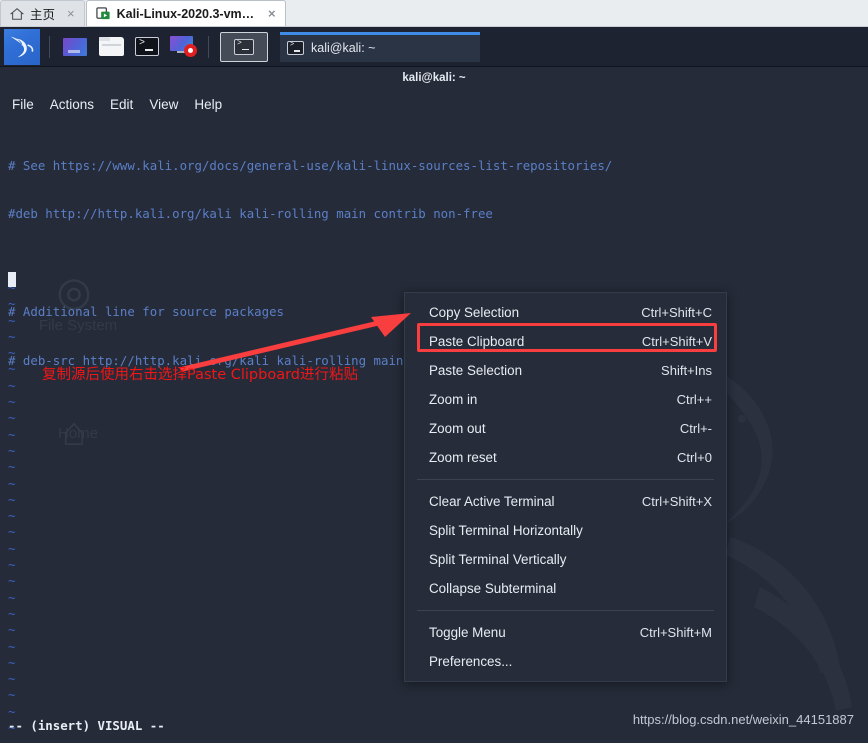 This screenshot has height=743, width=868. What do you see at coordinates (380, 46) in the screenshot?
I see `window-entry-terminal: kali@kali: ~` at bounding box center [380, 46].